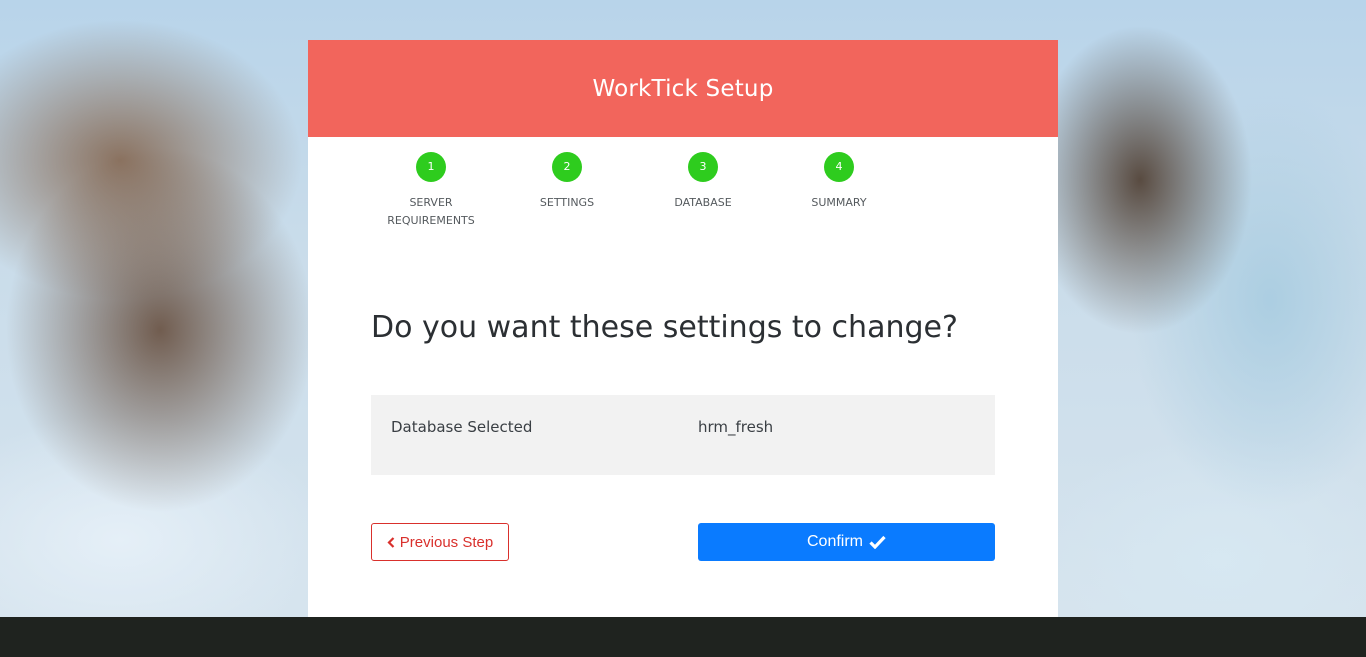 This screenshot has height=657, width=1366. Describe the element at coordinates (567, 202) in the screenshot. I see `step-label: SETTINGS` at that location.